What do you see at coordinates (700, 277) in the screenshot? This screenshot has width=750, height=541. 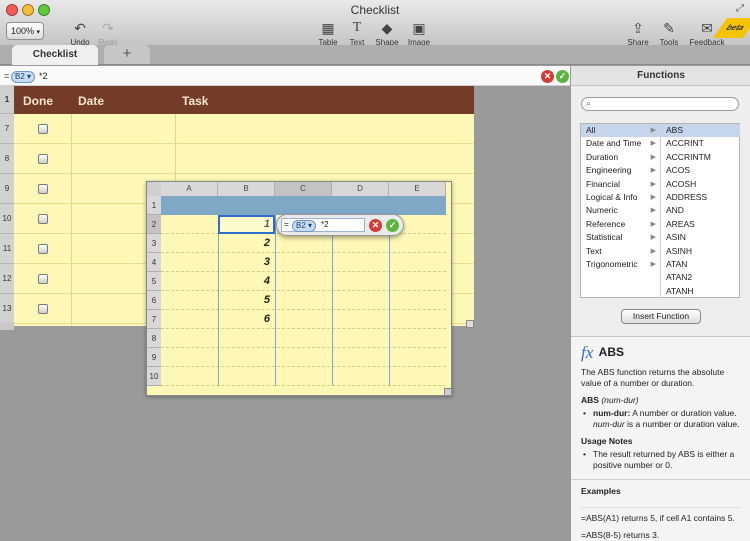 I see `function-item: ATAN2` at bounding box center [700, 277].